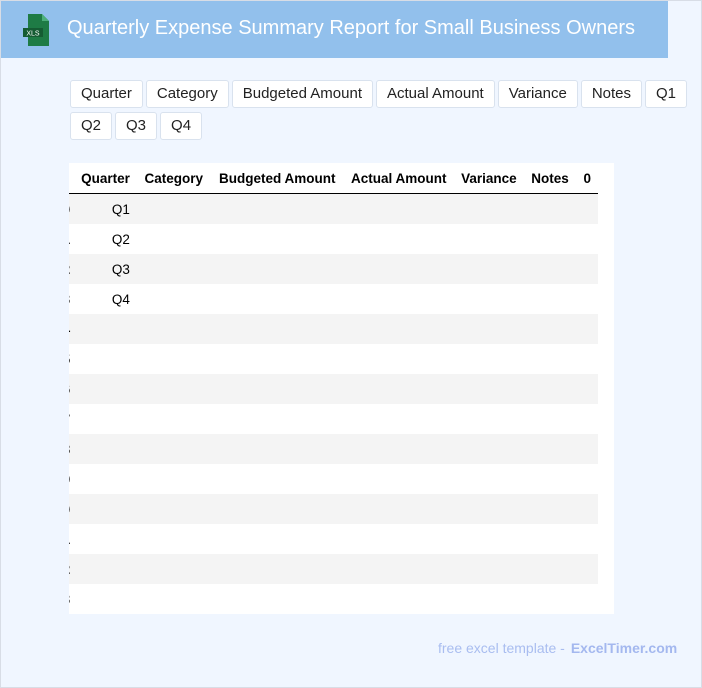 Image resolution: width=702 pixels, height=688 pixels. Describe the element at coordinates (488, 178) in the screenshot. I see `column-header: Variance` at that location.